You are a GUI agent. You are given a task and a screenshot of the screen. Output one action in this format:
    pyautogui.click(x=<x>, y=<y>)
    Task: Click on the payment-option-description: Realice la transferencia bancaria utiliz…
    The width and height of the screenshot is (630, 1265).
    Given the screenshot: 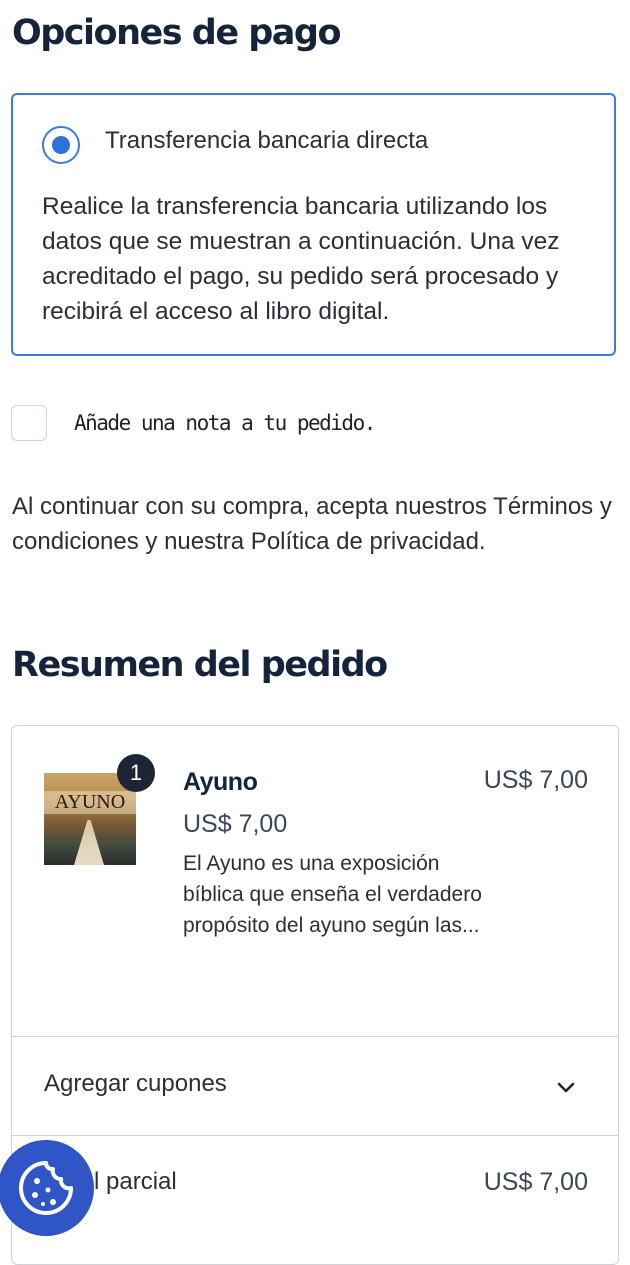 What is the action you would take?
    pyautogui.click(x=301, y=259)
    